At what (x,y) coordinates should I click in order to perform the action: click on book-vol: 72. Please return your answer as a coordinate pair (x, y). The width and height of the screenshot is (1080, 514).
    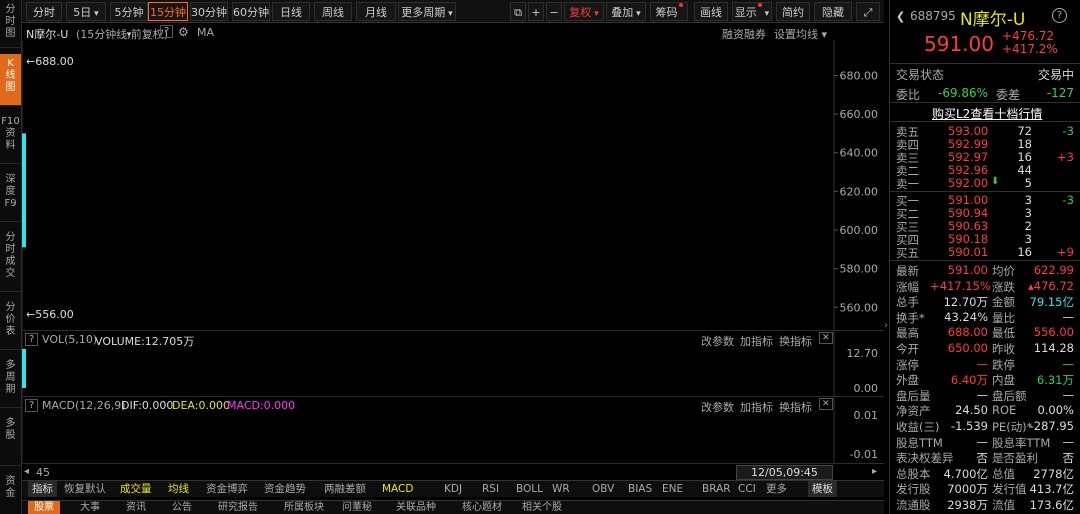
    Looking at the image, I should click on (1024, 131).